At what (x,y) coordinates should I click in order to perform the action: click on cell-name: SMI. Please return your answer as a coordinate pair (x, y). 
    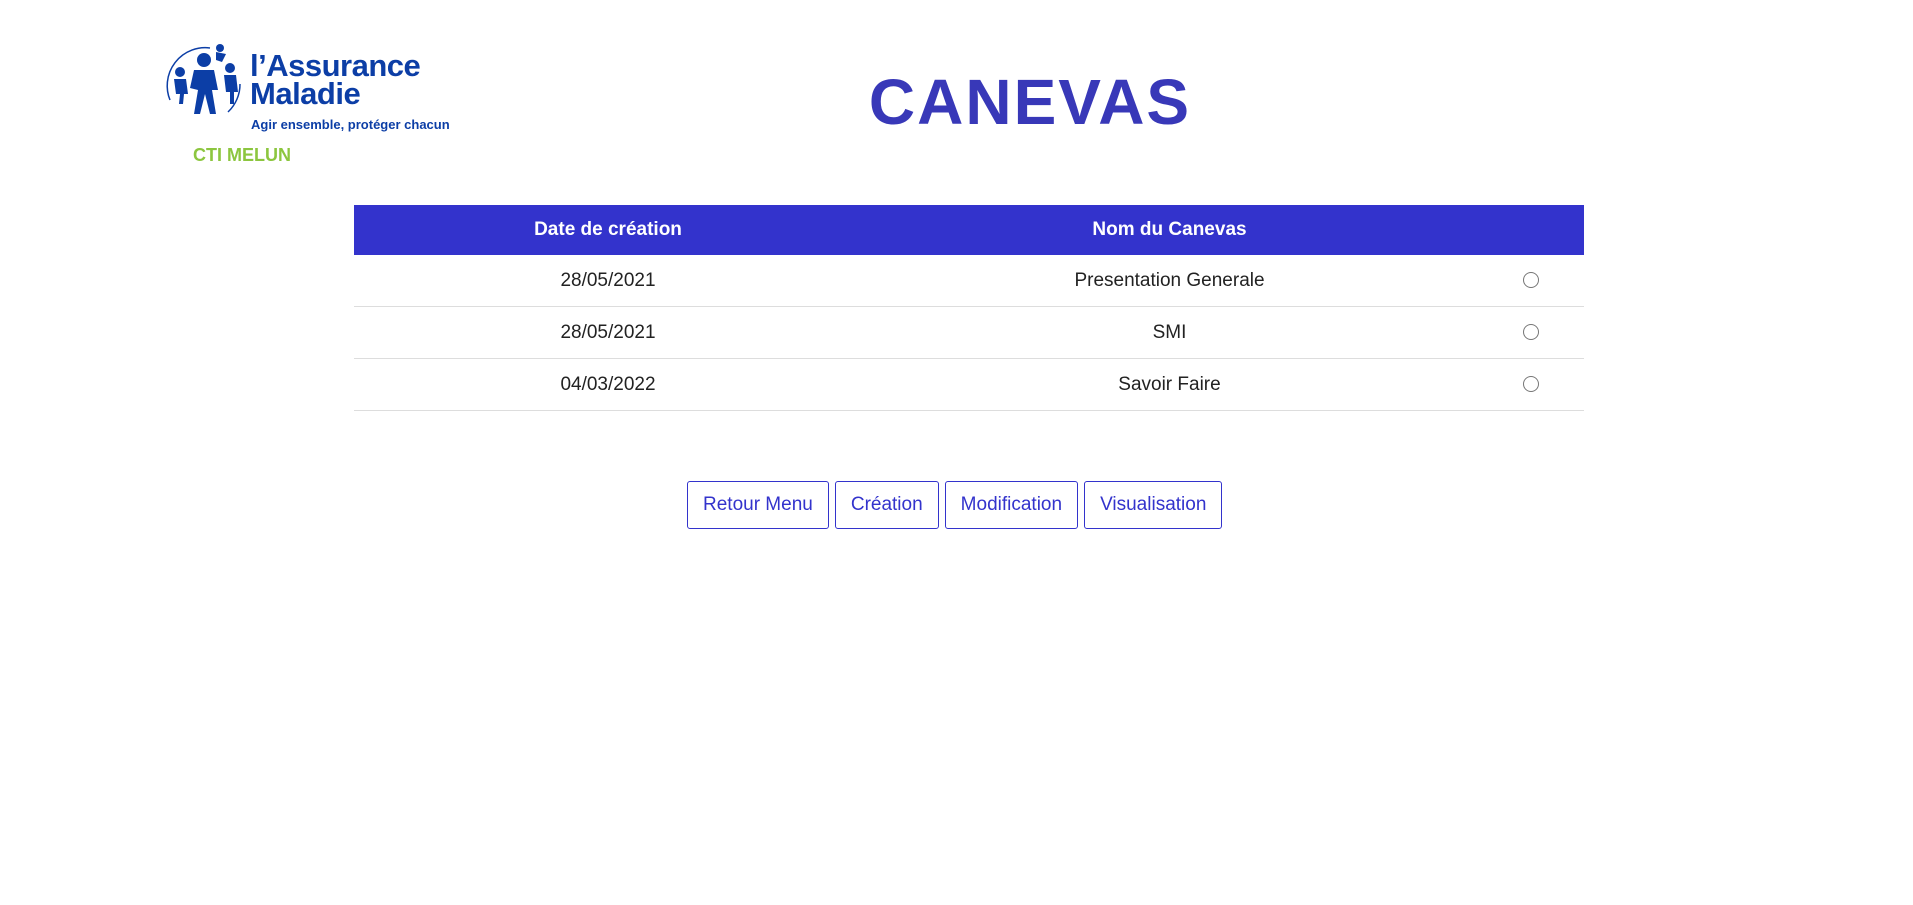
    Looking at the image, I should click on (1169, 332).